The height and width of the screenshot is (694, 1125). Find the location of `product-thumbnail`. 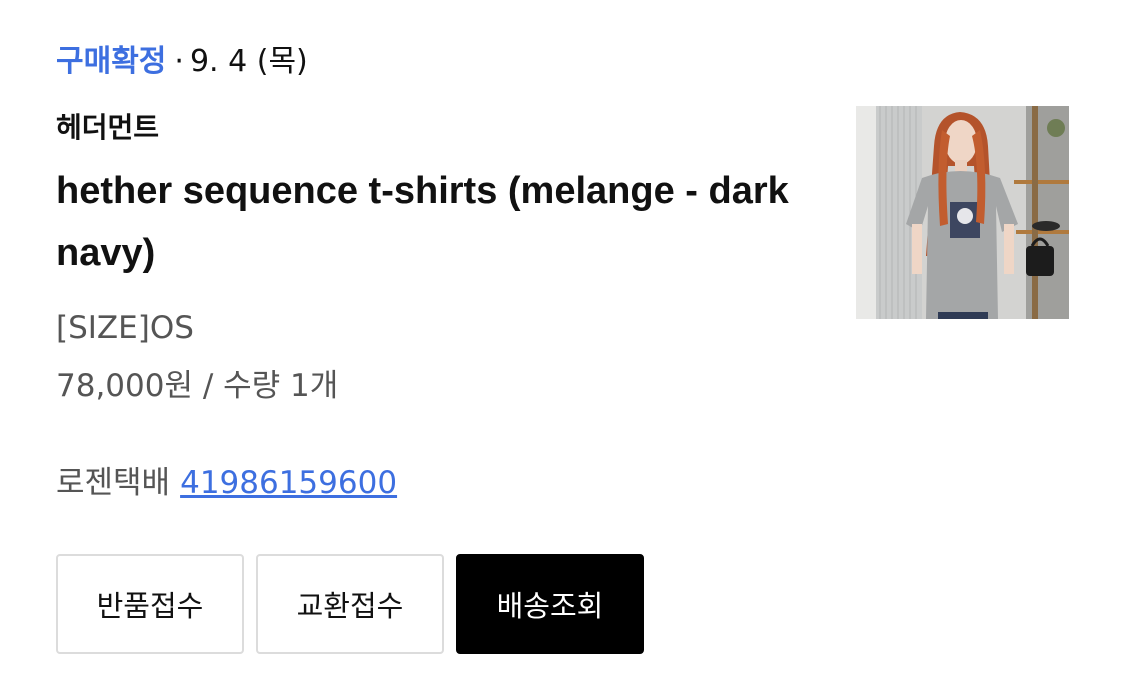

product-thumbnail is located at coordinates (962, 212).